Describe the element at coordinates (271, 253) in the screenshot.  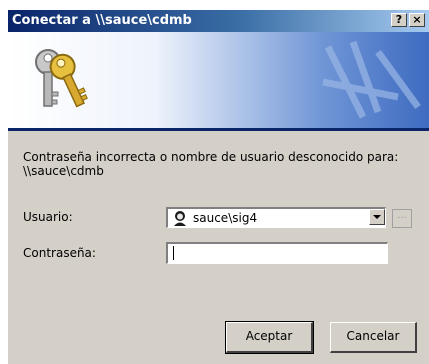
I see `password-input` at that location.